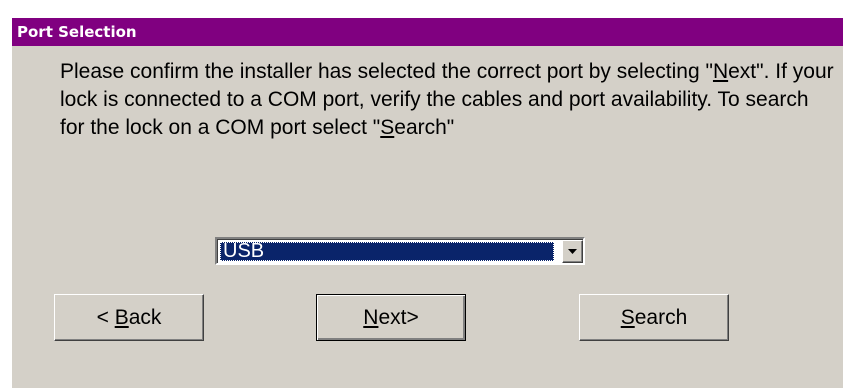  What do you see at coordinates (742, 71) in the screenshot?
I see `next-word-rest: ext` at bounding box center [742, 71].